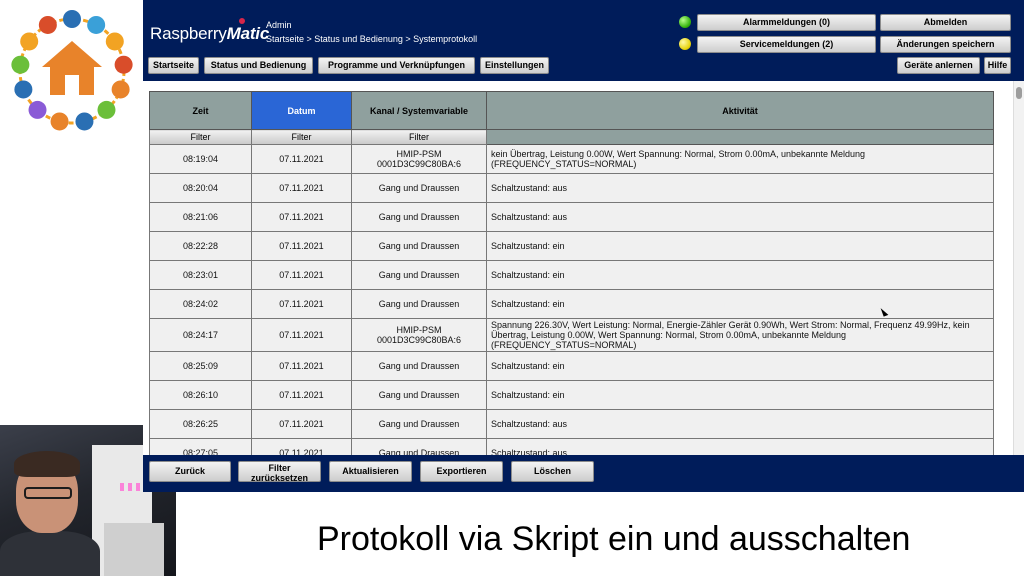 This screenshot has width=1024, height=576. What do you see at coordinates (37, 109) in the screenshot?
I see `laundry-icon` at bounding box center [37, 109].